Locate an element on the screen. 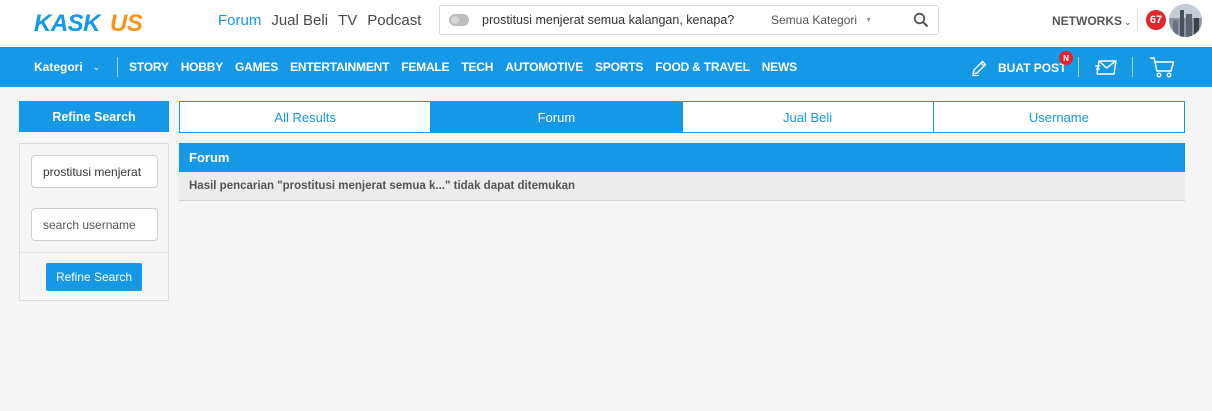  create-post-label: BUAT POST is located at coordinates (1032, 68).